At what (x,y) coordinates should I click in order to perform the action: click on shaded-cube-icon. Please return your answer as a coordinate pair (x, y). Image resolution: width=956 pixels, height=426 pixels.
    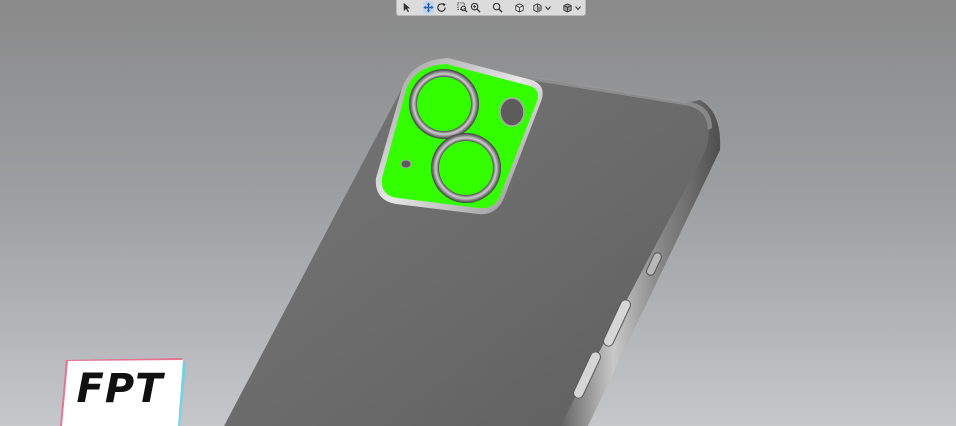
    Looking at the image, I should click on (567, 8).